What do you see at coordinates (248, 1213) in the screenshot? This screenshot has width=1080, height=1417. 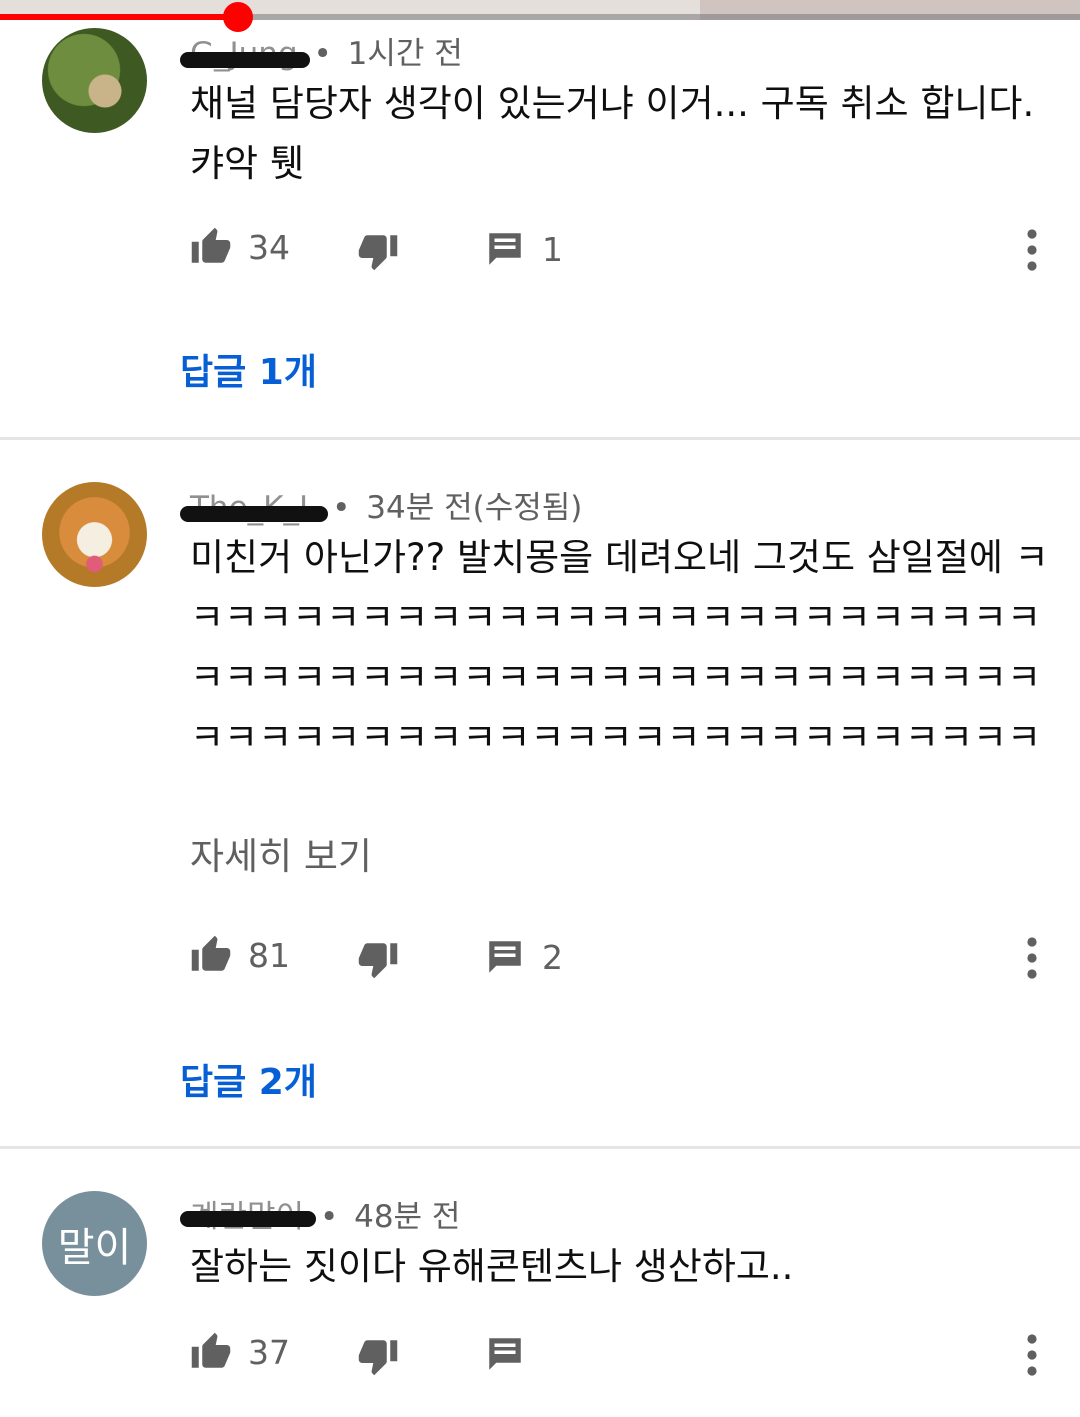 I see `author-name: 계란말이` at bounding box center [248, 1213].